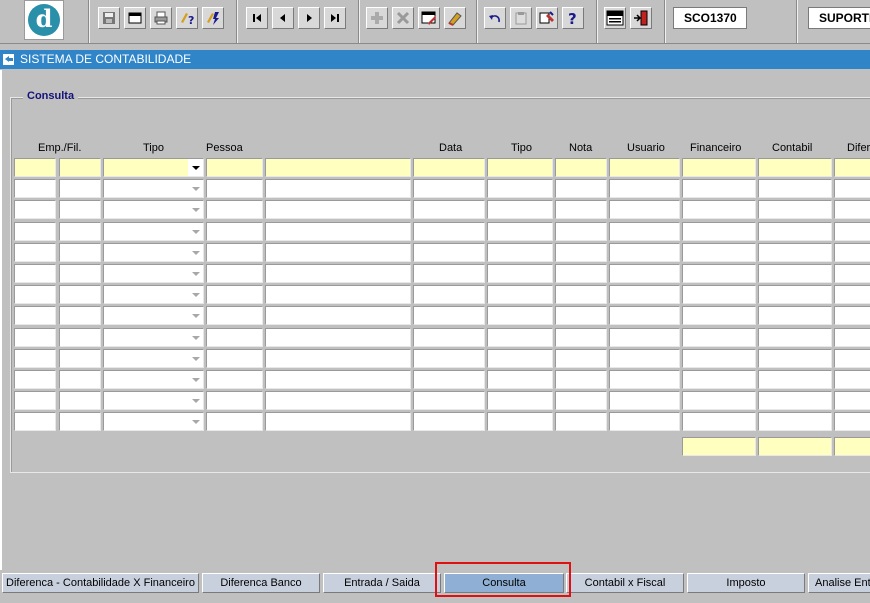 The height and width of the screenshot is (603, 870). I want to click on tab-entrada-saida: Entrada / Saida, so click(382, 583).